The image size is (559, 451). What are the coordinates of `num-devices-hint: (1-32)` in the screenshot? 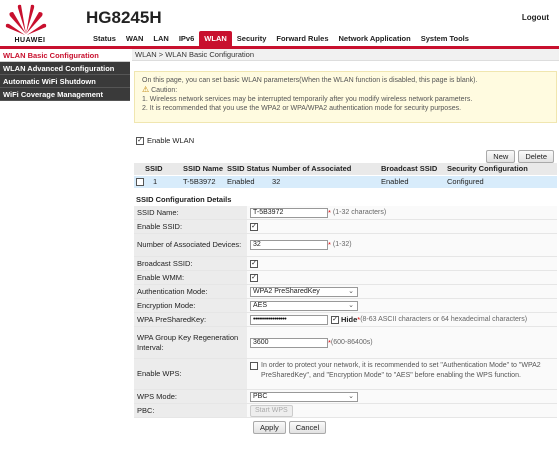 It's located at (342, 244).